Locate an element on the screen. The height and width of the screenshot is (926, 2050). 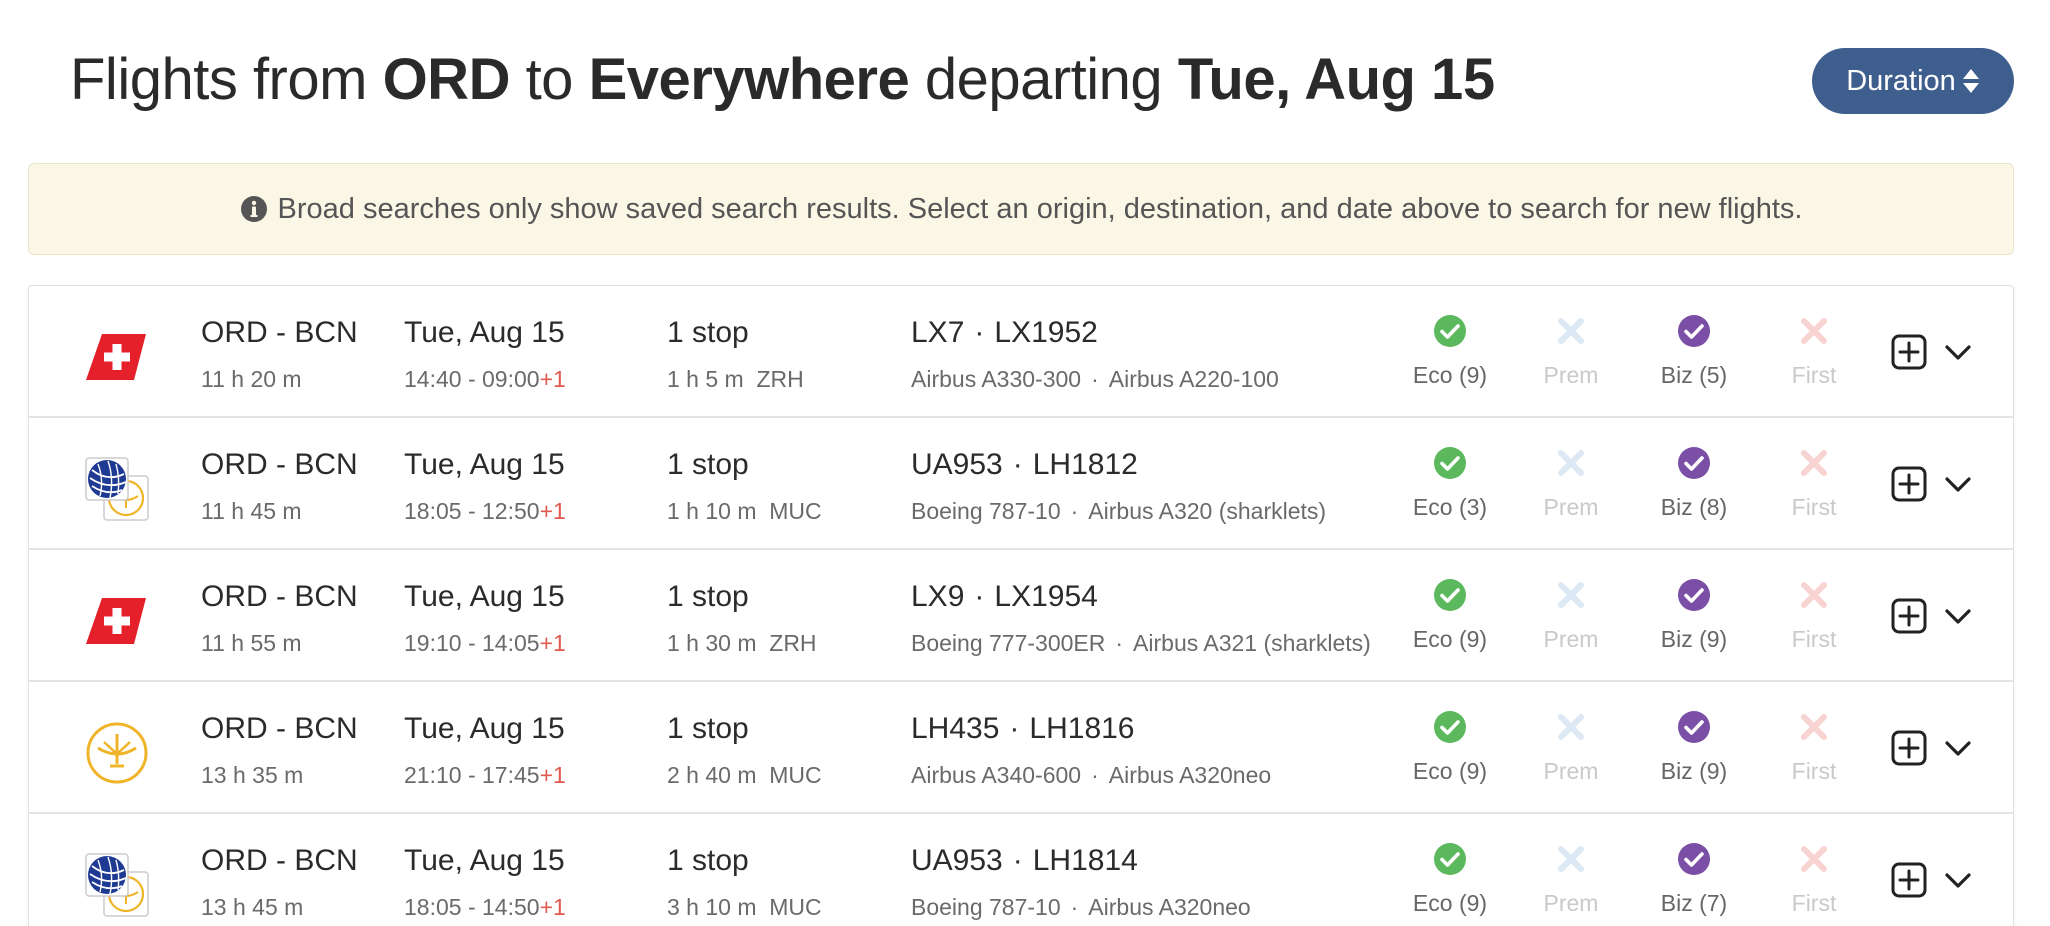
flight-numbers: UA953 · LH1812 is located at coordinates (1024, 465).